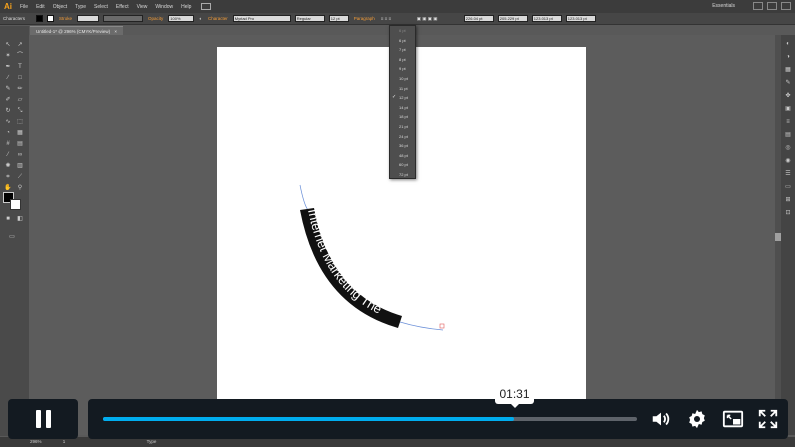 The height and width of the screenshot is (447, 795). I want to click on font-size-option: 8 pt, so click(402, 60).